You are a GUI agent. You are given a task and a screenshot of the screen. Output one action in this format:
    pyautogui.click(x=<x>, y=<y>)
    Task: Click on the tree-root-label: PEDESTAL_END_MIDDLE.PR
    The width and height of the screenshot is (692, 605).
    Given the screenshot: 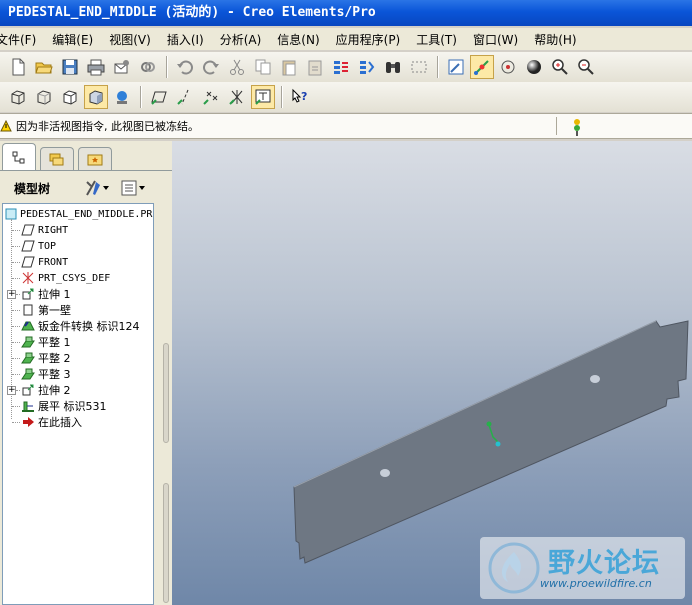 What is the action you would take?
    pyautogui.click(x=86, y=214)
    